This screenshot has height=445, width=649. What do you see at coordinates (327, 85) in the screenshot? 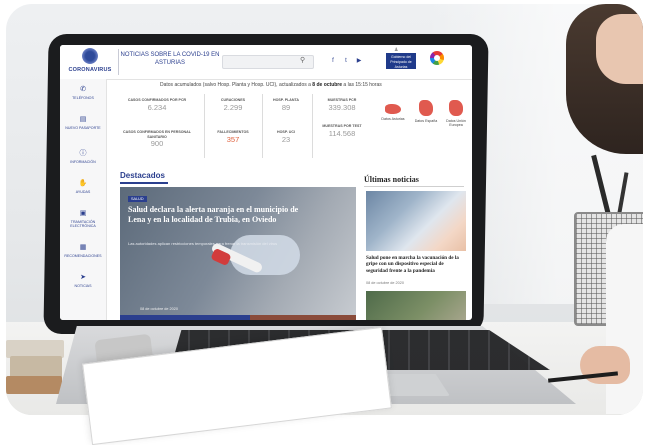
I see `notice-date: 8 de octubre` at bounding box center [327, 85].